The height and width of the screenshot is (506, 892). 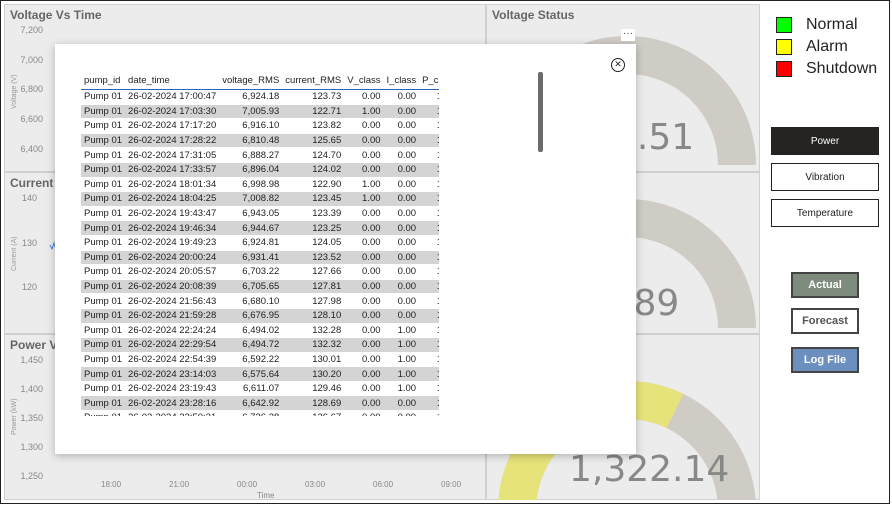 I want to click on column-header: V_class, so click(x=364, y=80).